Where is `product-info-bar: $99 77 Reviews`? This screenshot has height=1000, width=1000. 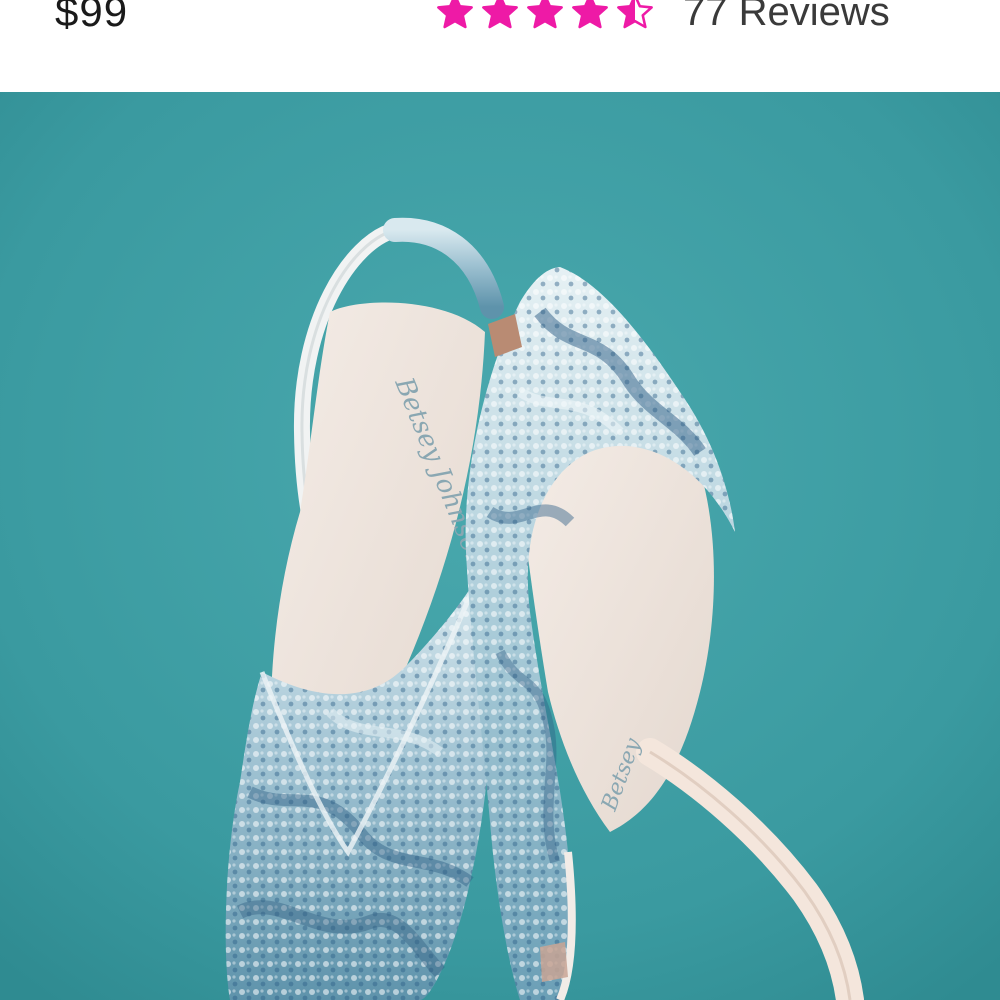 product-info-bar: $99 77 Reviews is located at coordinates (500, 46).